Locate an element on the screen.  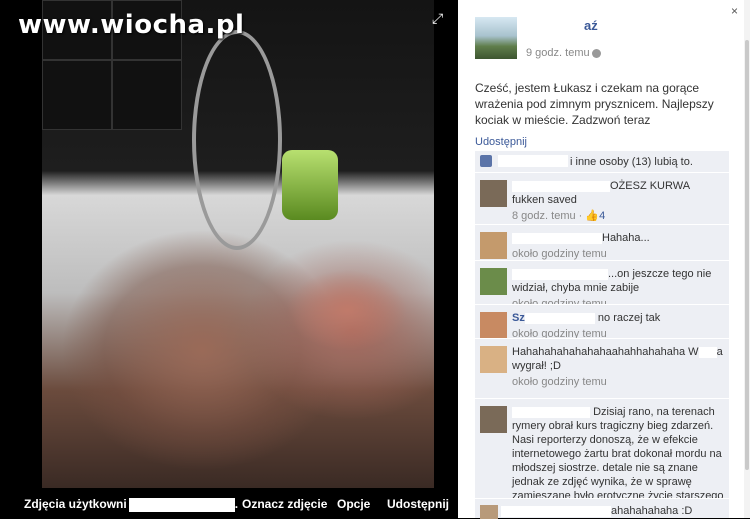
options-button: Opcje is located at coordinates (353, 504).